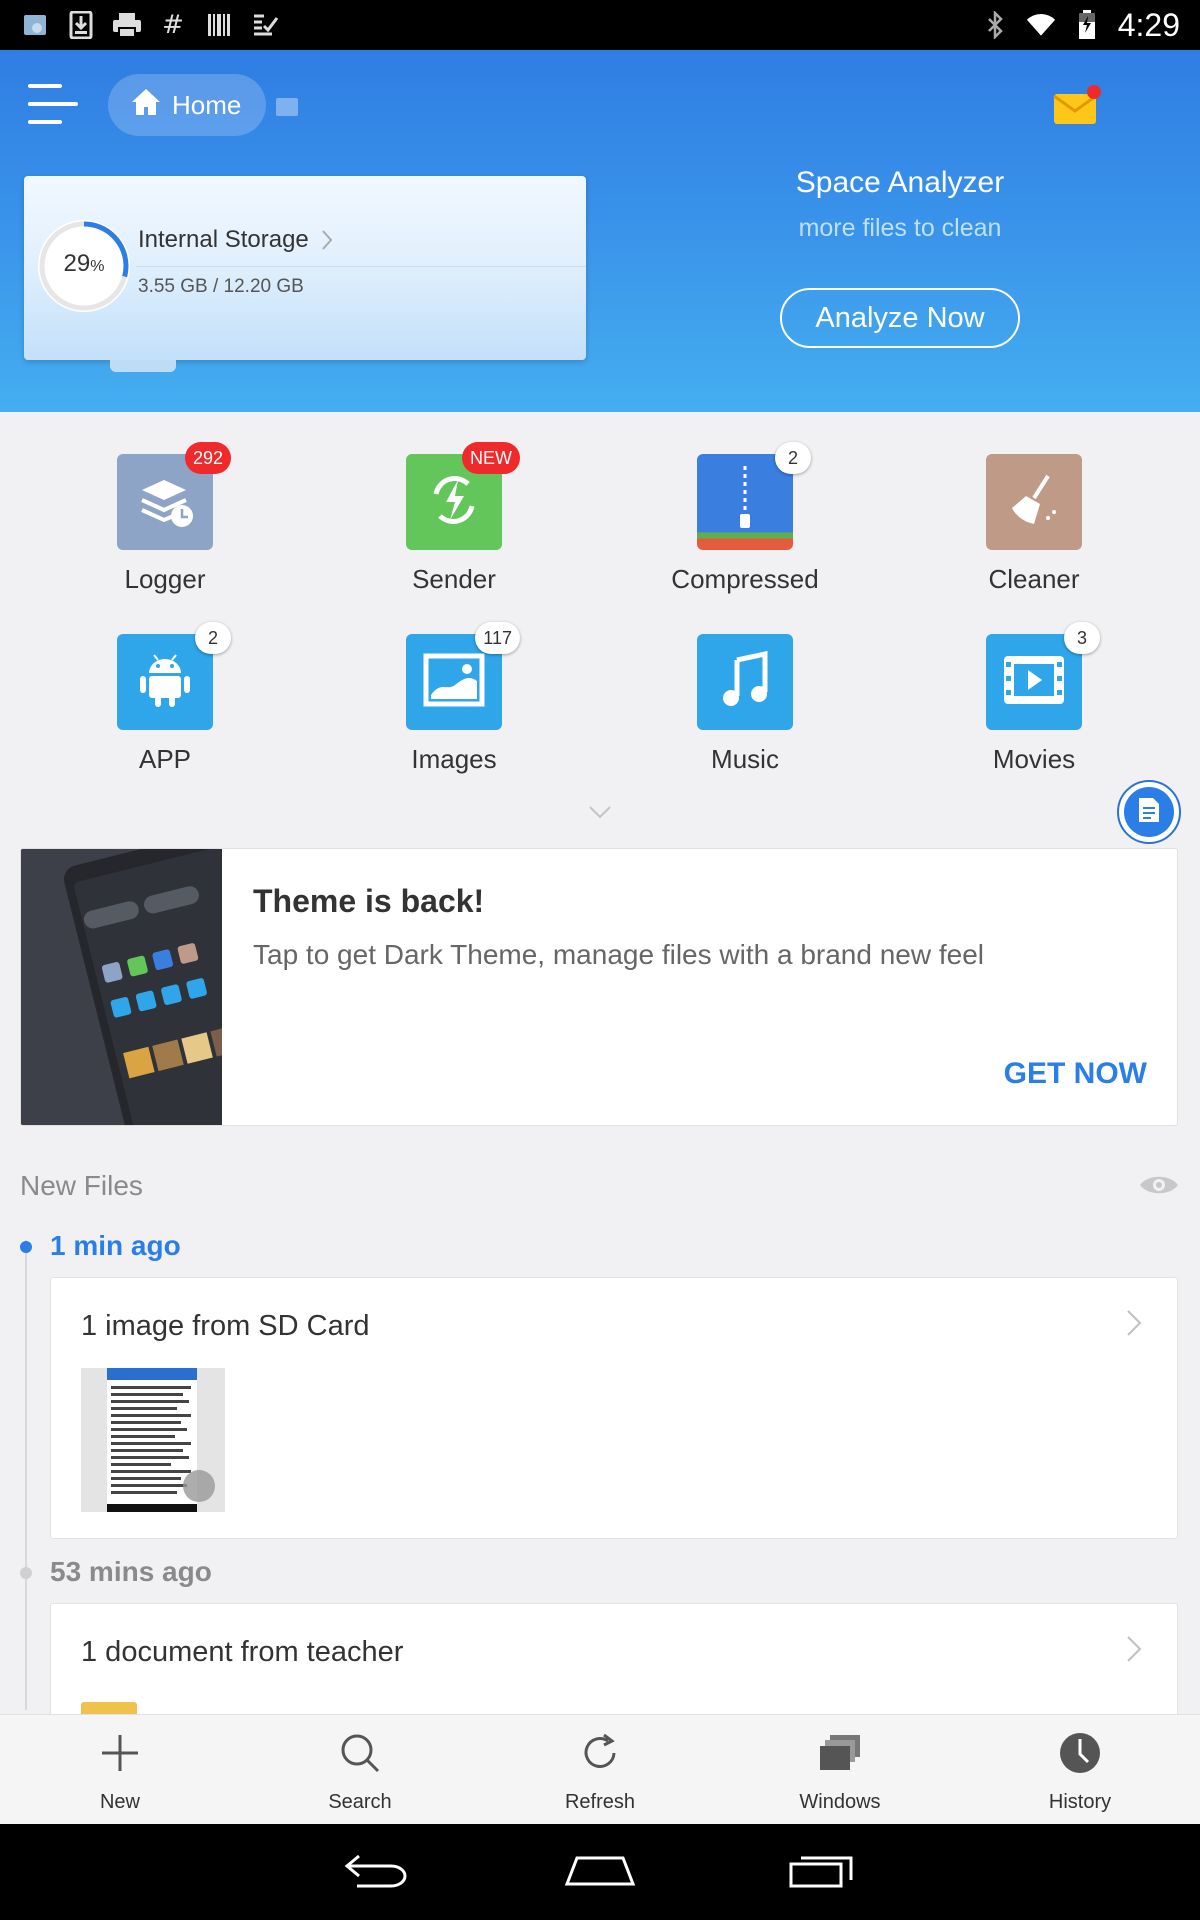 The image size is (1200, 1920). Describe the element at coordinates (165, 759) in the screenshot. I see `category-label: APP` at that location.